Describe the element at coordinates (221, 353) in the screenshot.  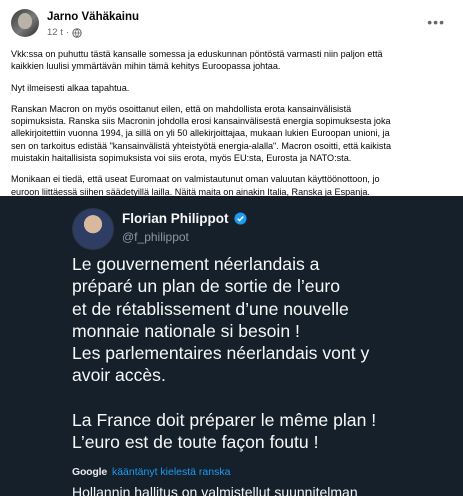
I see `tweet-line: Les parlementaires néerlandais vont y` at that location.